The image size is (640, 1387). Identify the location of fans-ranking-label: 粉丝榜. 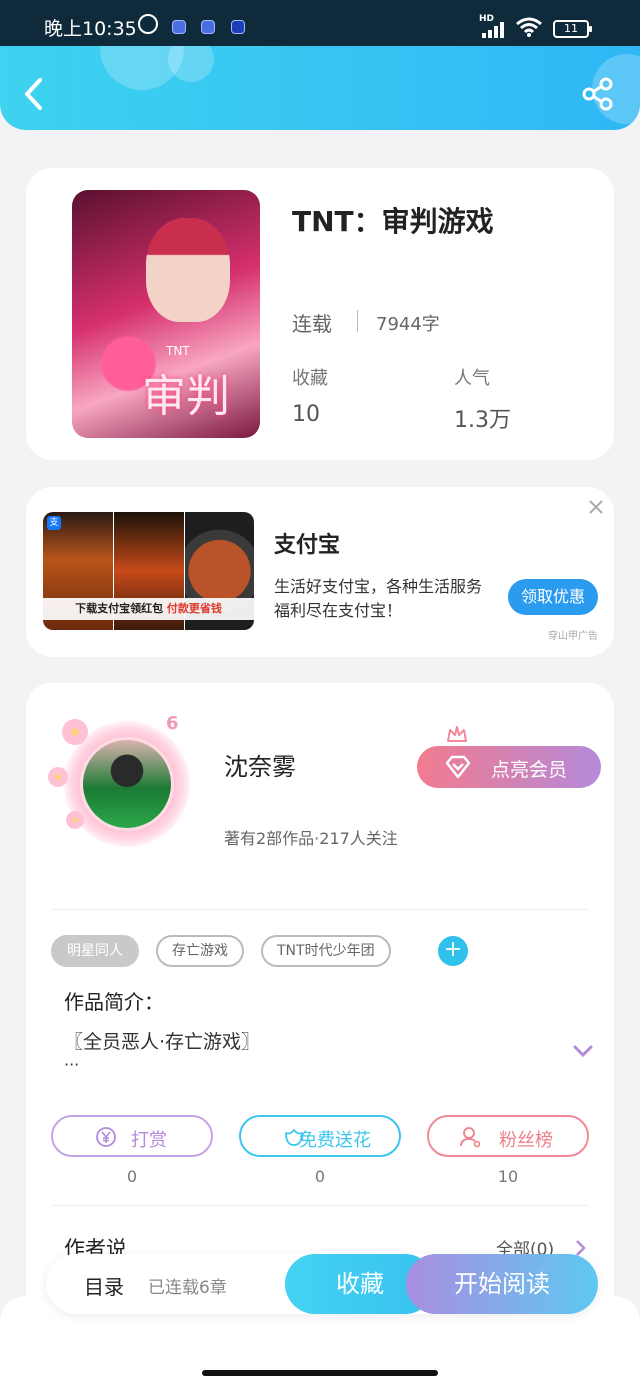
(526, 1140).